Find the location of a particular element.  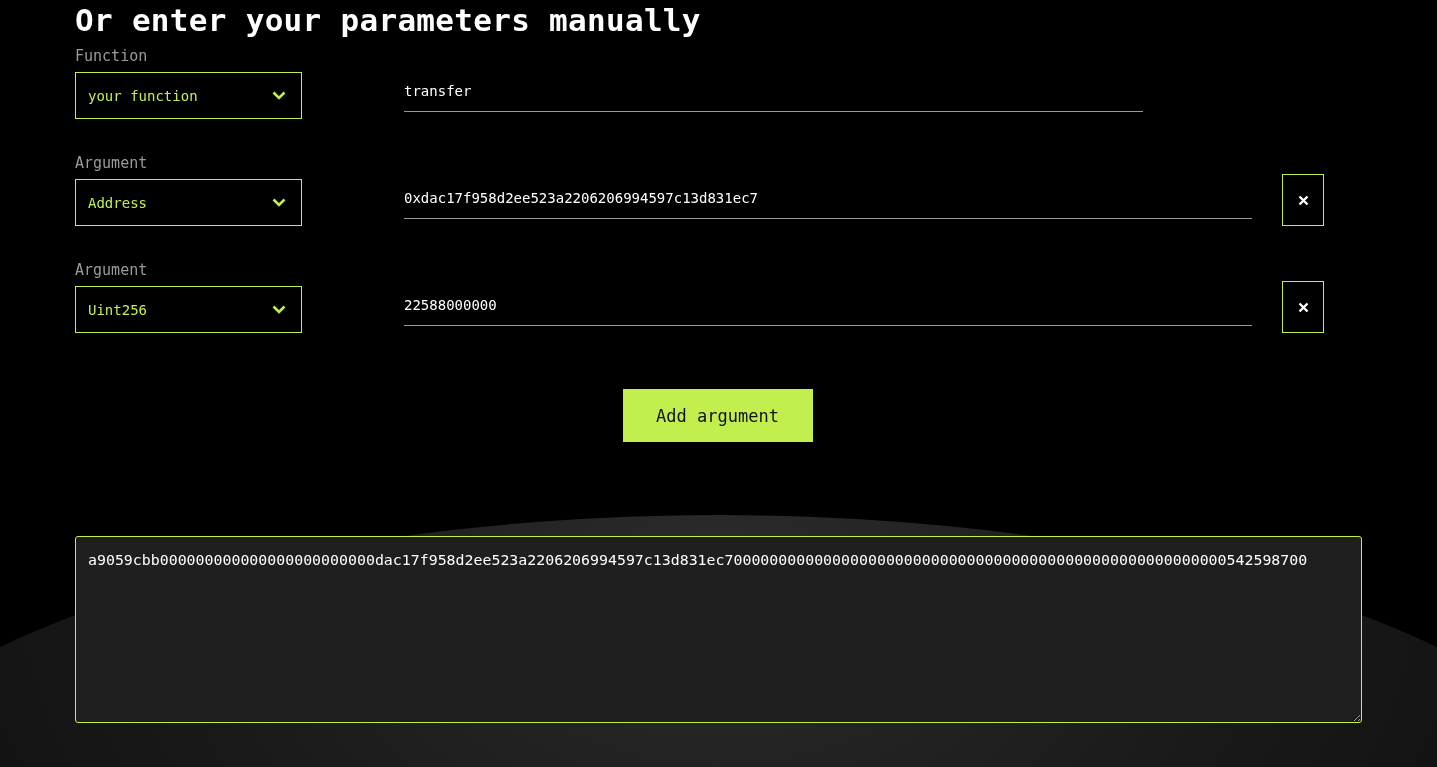

argument-value-input: 22588000000 is located at coordinates (828, 305).